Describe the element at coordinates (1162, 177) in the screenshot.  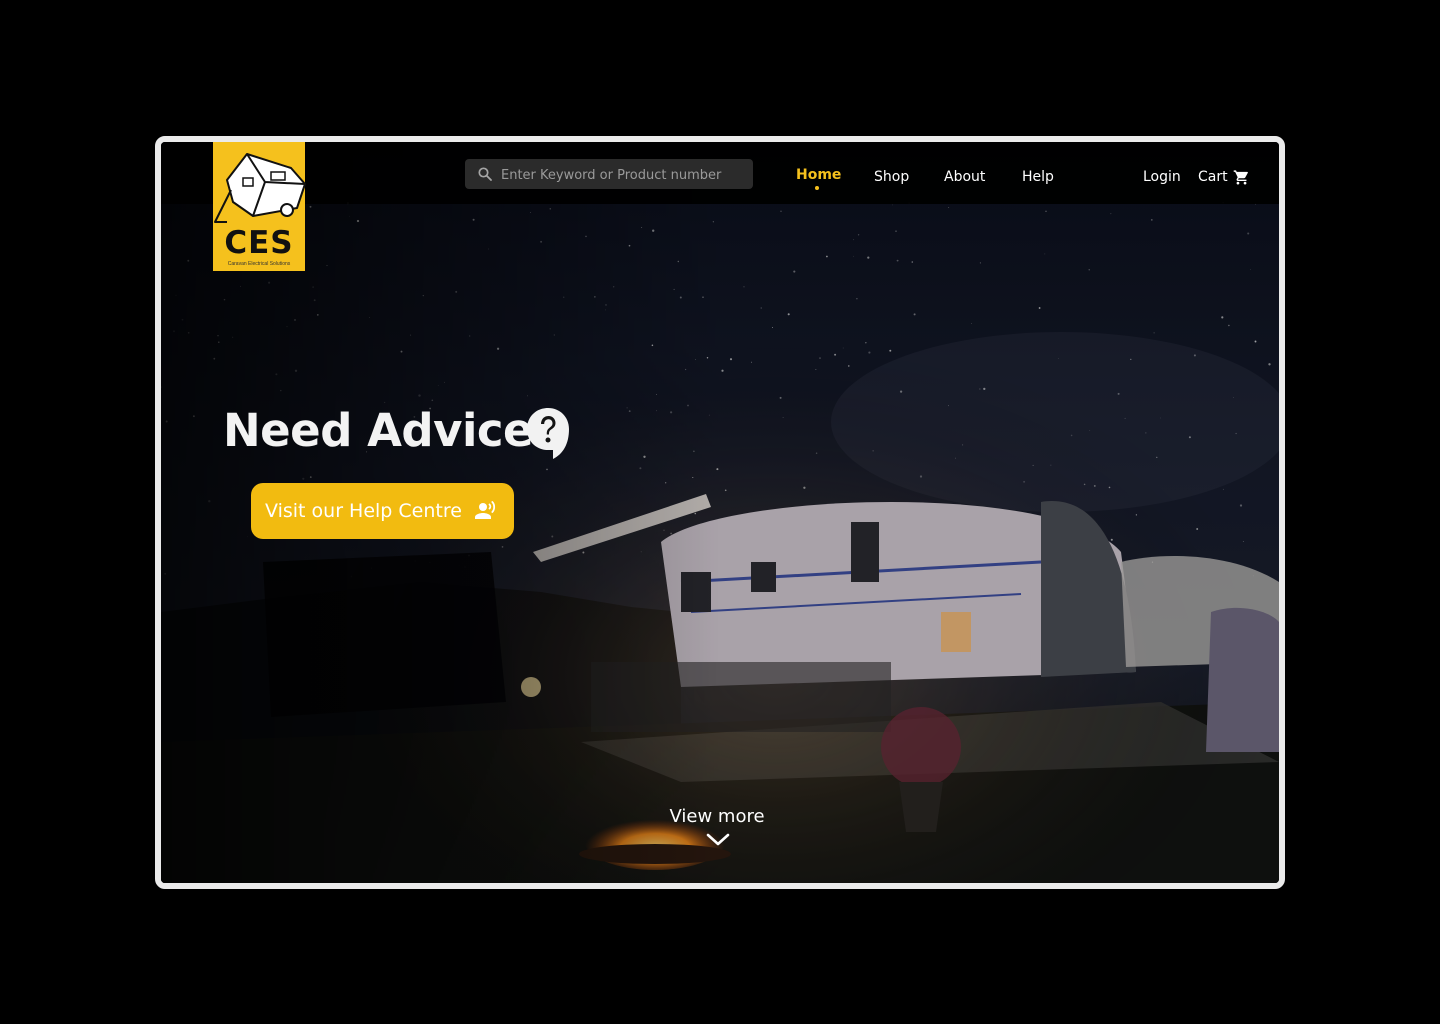
I see `login-link: Login` at that location.